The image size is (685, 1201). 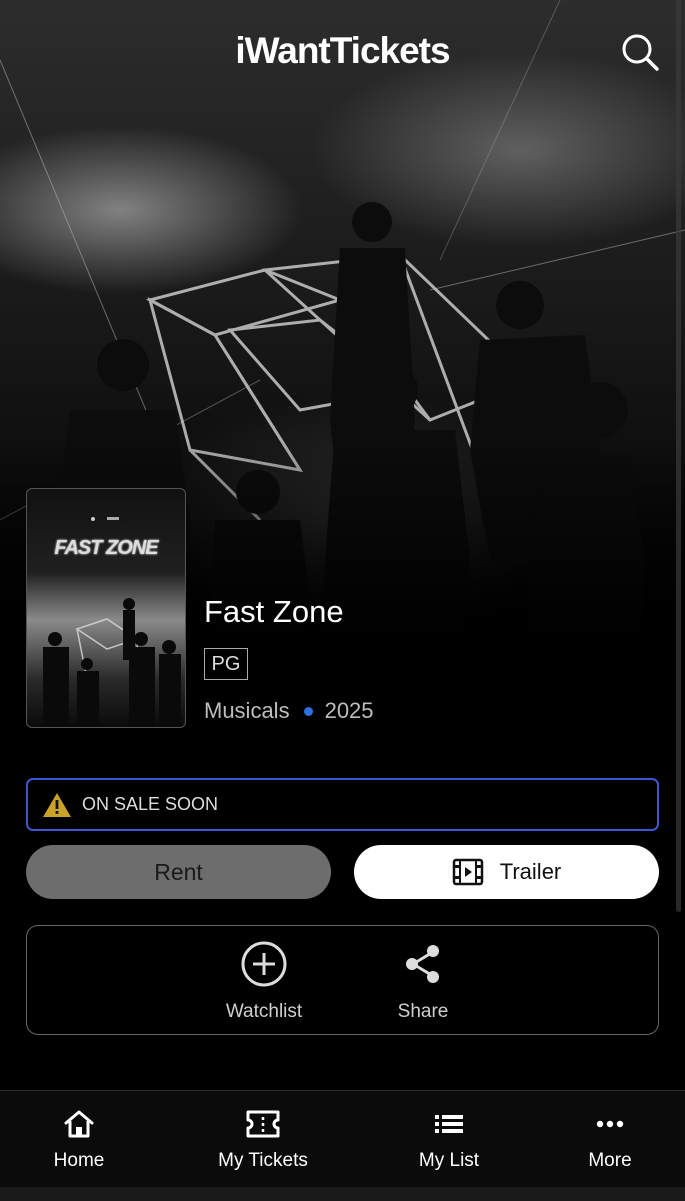 What do you see at coordinates (226, 664) in the screenshot?
I see `rating-badge: PG` at bounding box center [226, 664].